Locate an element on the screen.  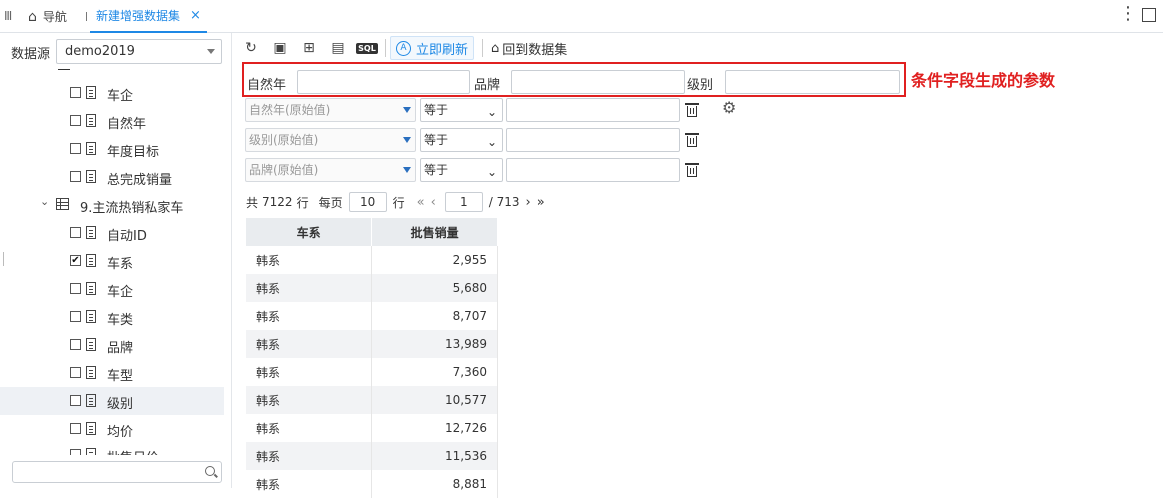
table-row: 韩系 13,989 is located at coordinates (372, 344).